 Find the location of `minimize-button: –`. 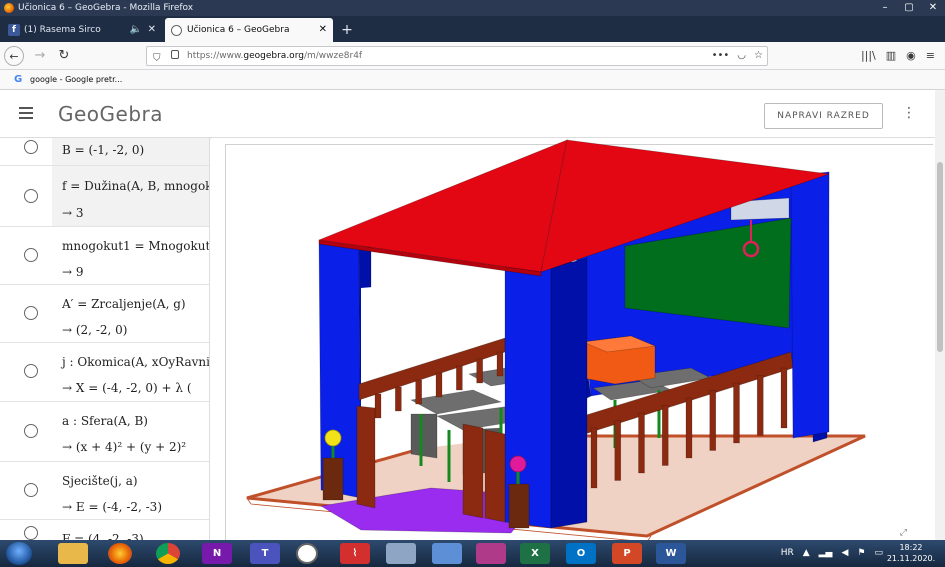

minimize-button: – is located at coordinates (885, 8).